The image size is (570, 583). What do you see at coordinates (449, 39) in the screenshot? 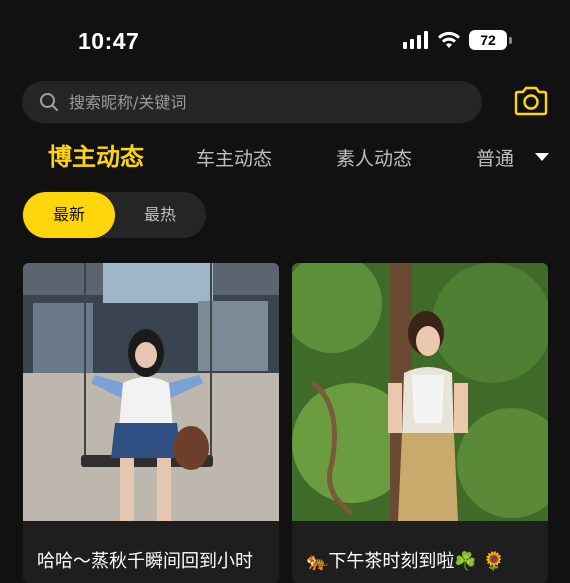
I see `wifi-icon` at bounding box center [449, 39].